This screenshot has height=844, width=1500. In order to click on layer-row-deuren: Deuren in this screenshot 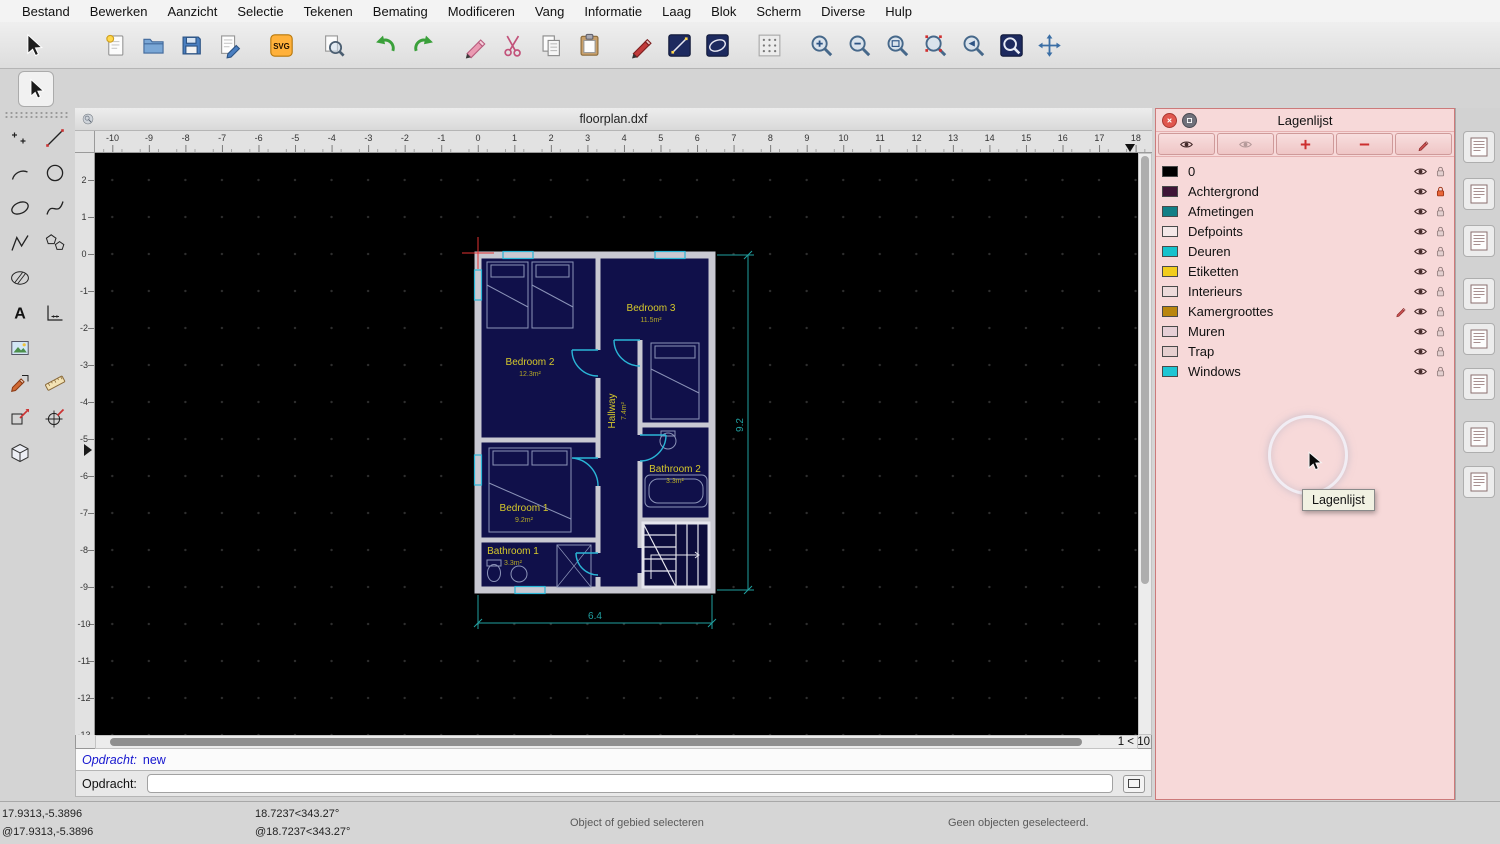, I will do `click(1305, 251)`.